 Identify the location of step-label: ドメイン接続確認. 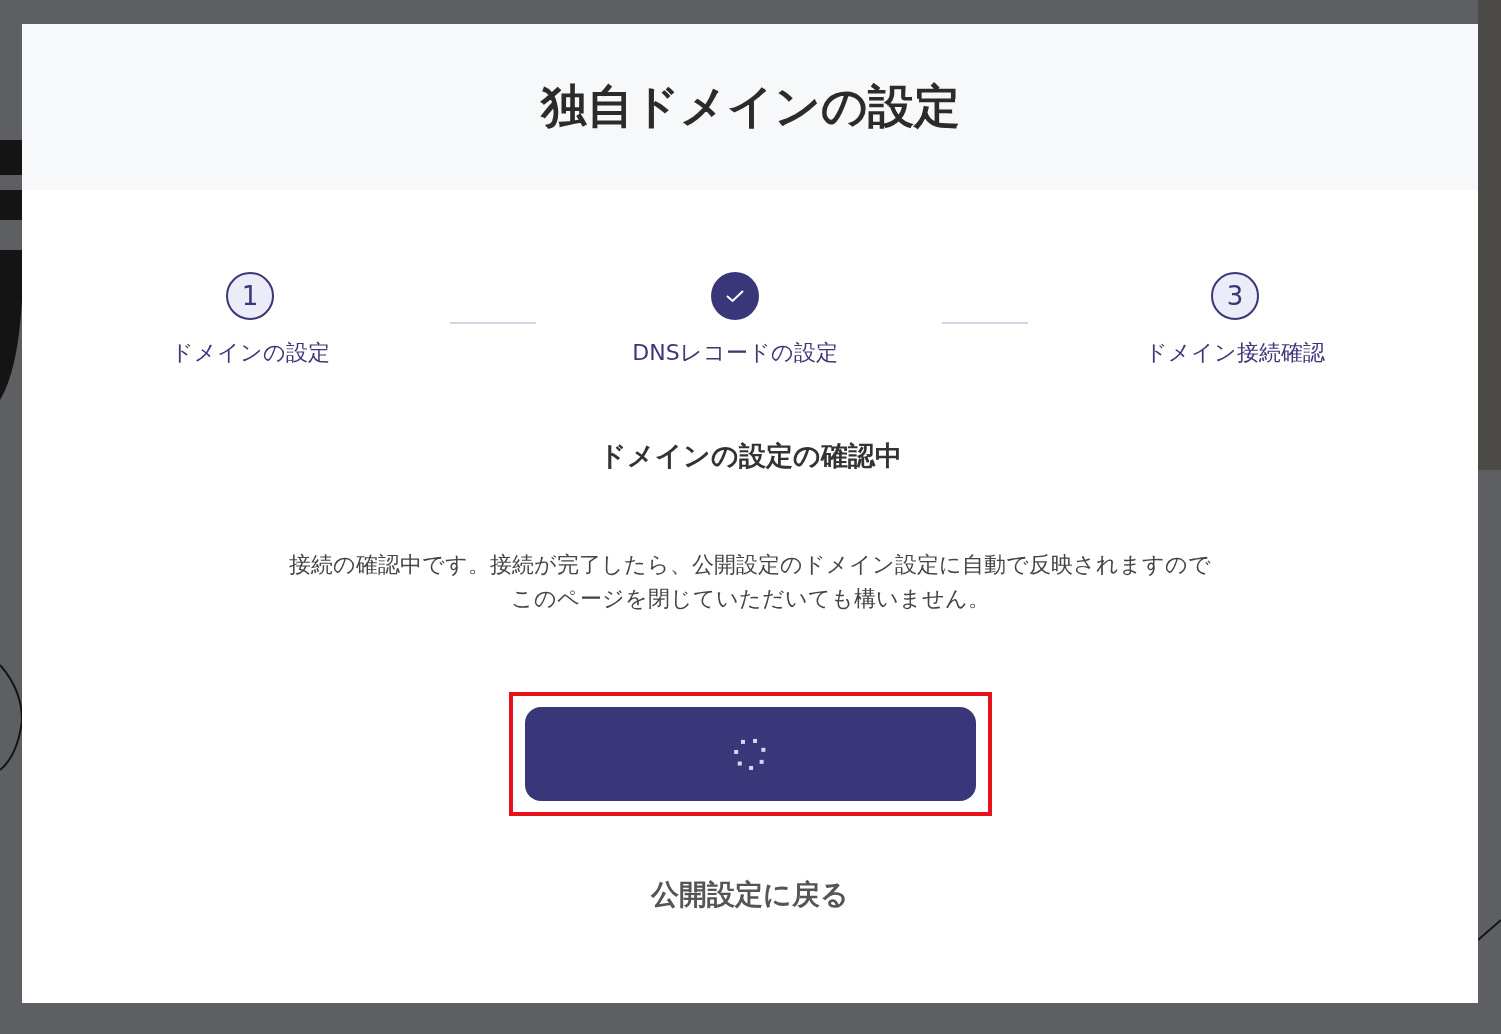
(1235, 353).